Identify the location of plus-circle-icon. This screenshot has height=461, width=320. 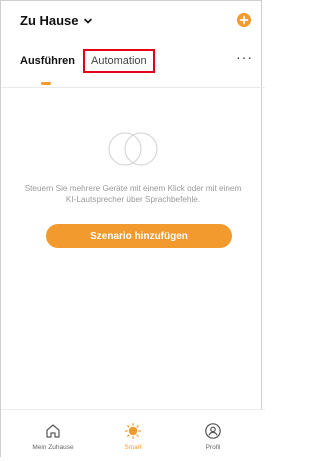
(244, 20).